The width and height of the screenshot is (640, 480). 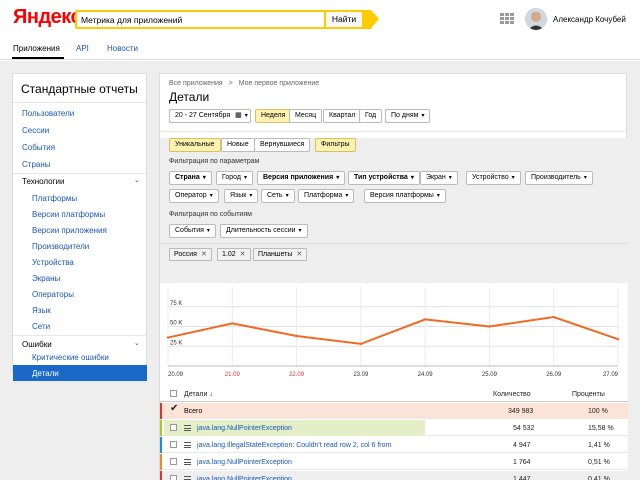 I want to click on sidebar-item-critical-errors: Критические ошибки, so click(x=70, y=357).